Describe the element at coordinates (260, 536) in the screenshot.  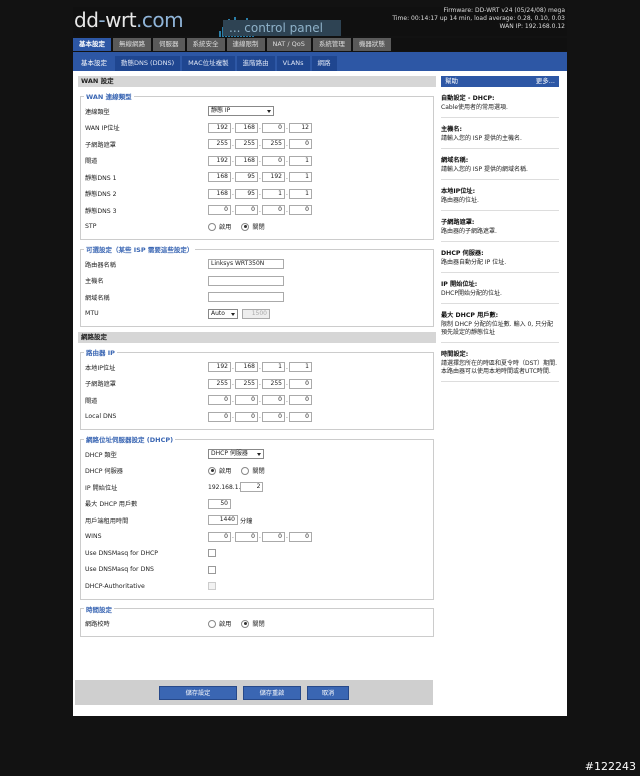
I see `wins-input: 0.0.0.0` at that location.